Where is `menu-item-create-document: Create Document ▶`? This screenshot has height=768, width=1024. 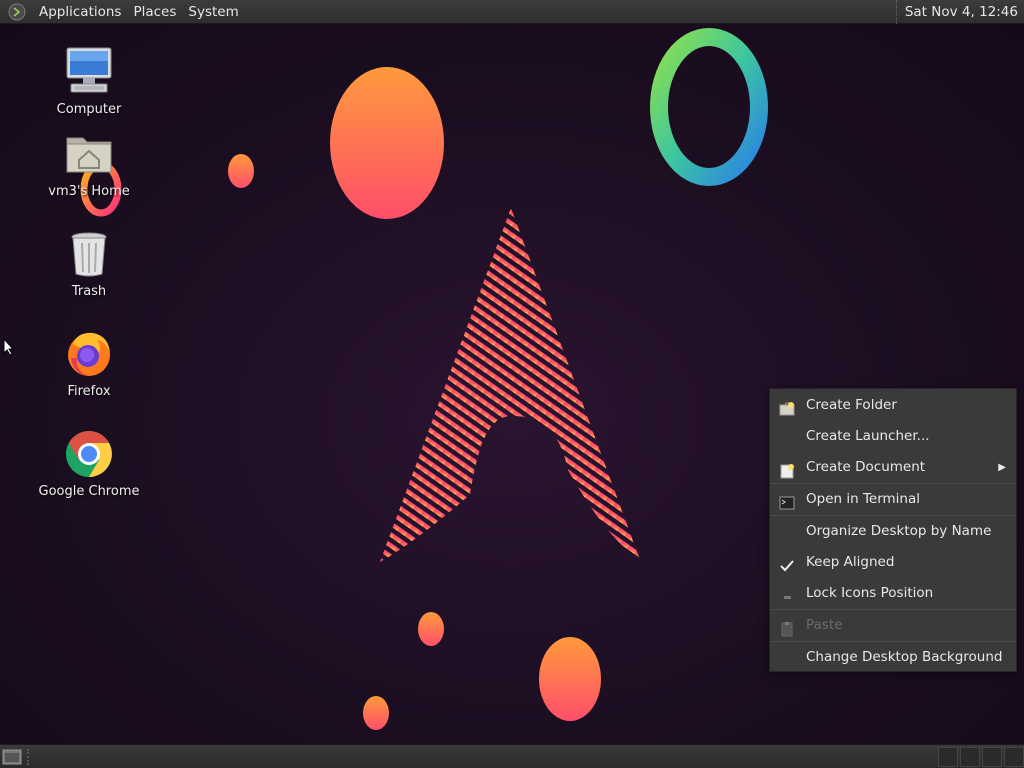
menu-item-create-document: Create Document ▶ is located at coordinates (893, 467).